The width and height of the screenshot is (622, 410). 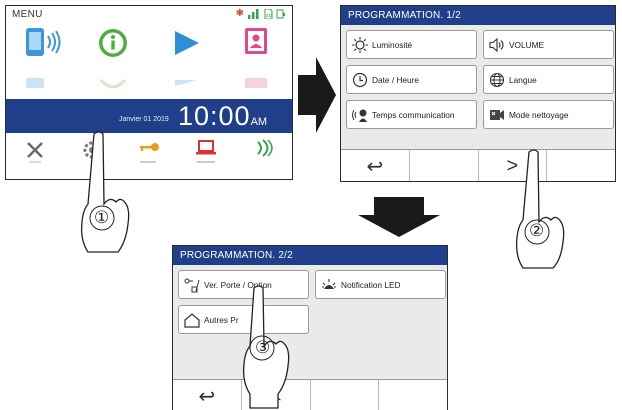 I want to click on next-page-button: >, so click(x=513, y=165).